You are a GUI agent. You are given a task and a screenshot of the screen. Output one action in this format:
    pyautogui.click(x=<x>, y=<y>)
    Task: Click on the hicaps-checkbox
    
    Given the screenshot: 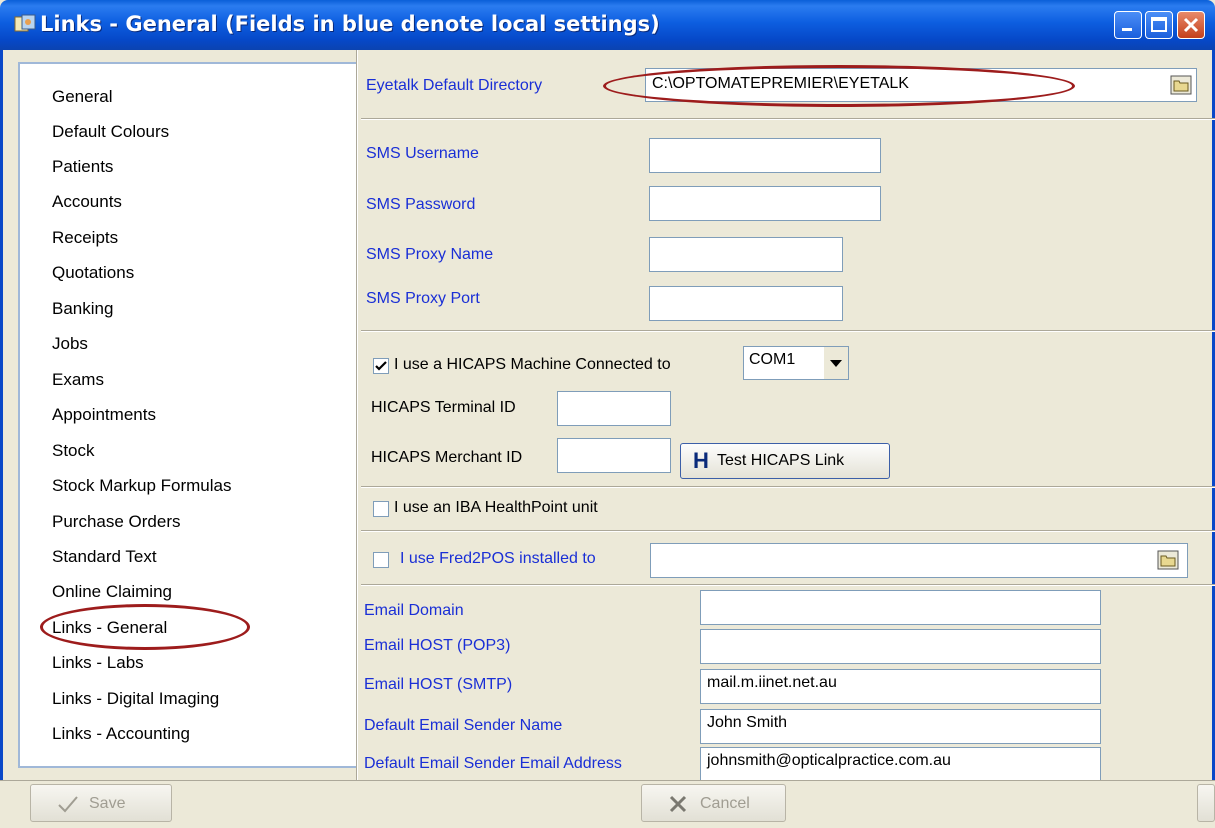 What is the action you would take?
    pyautogui.click(x=381, y=366)
    